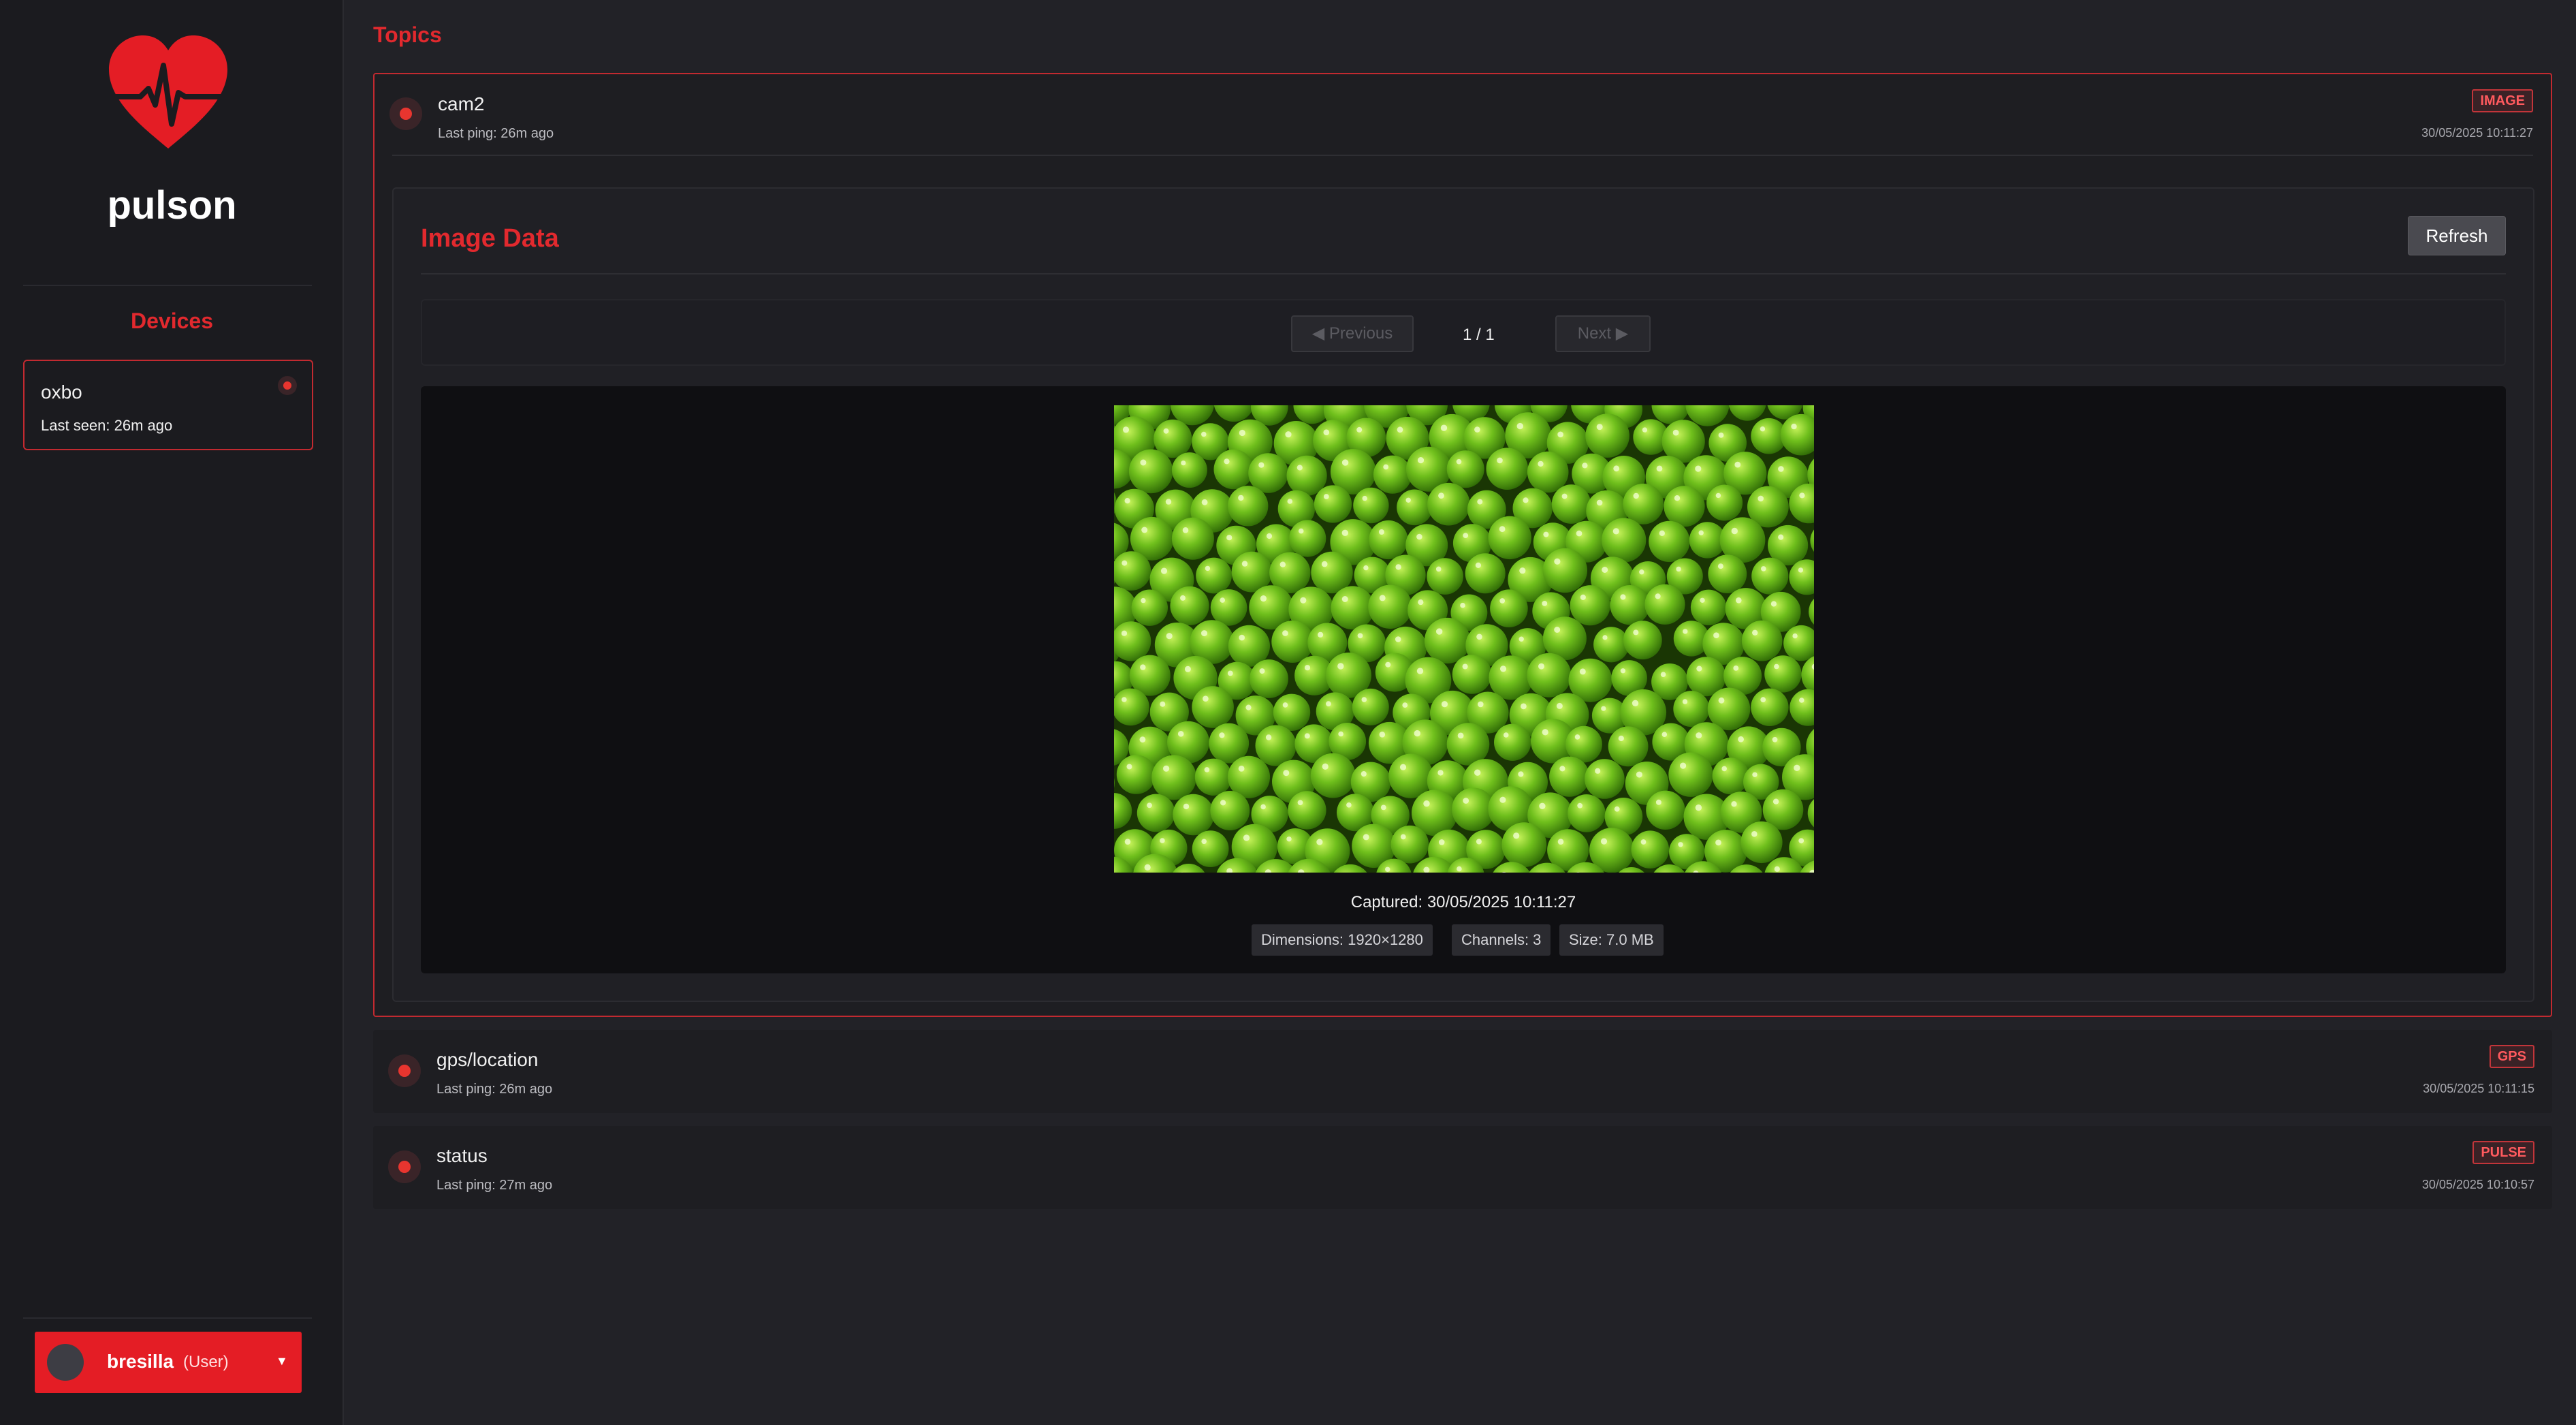 The width and height of the screenshot is (2576, 1425). Describe the element at coordinates (1603, 333) in the screenshot. I see `next-button: Next ▶` at that location.